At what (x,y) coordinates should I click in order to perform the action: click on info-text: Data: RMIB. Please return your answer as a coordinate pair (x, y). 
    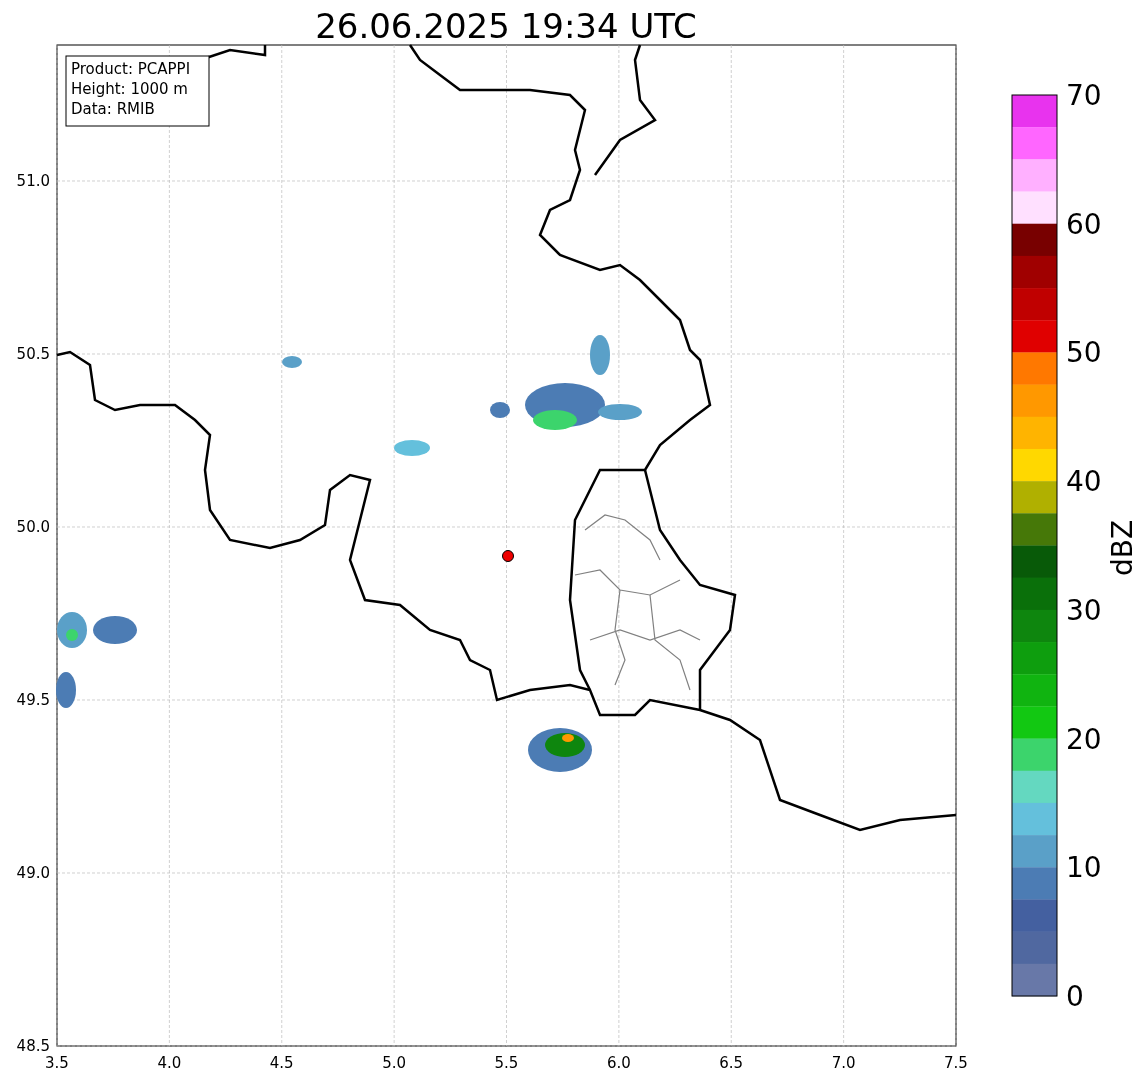
    Looking at the image, I should click on (113, 109).